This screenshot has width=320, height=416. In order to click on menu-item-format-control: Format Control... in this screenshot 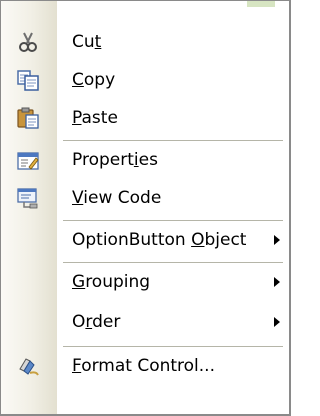, I will do `click(145, 366)`.